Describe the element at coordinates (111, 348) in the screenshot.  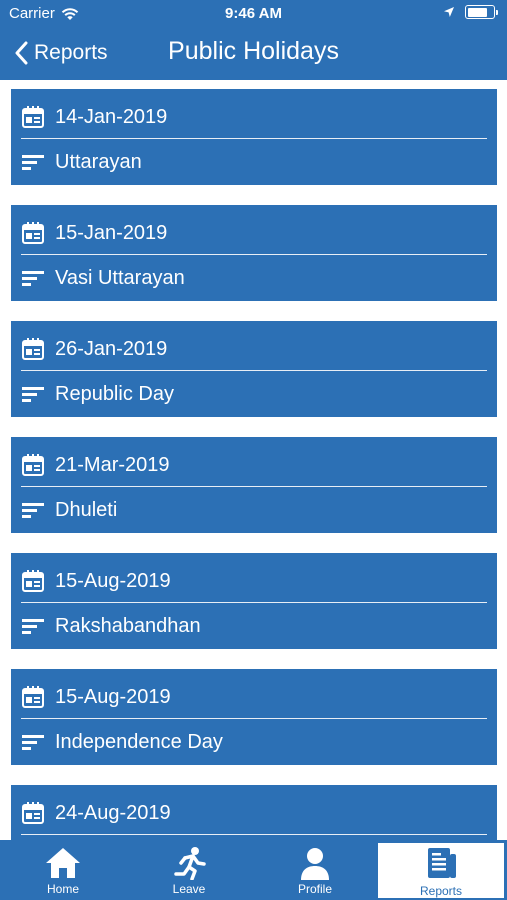
I see `holiday-date: 26-Jan-2019` at that location.